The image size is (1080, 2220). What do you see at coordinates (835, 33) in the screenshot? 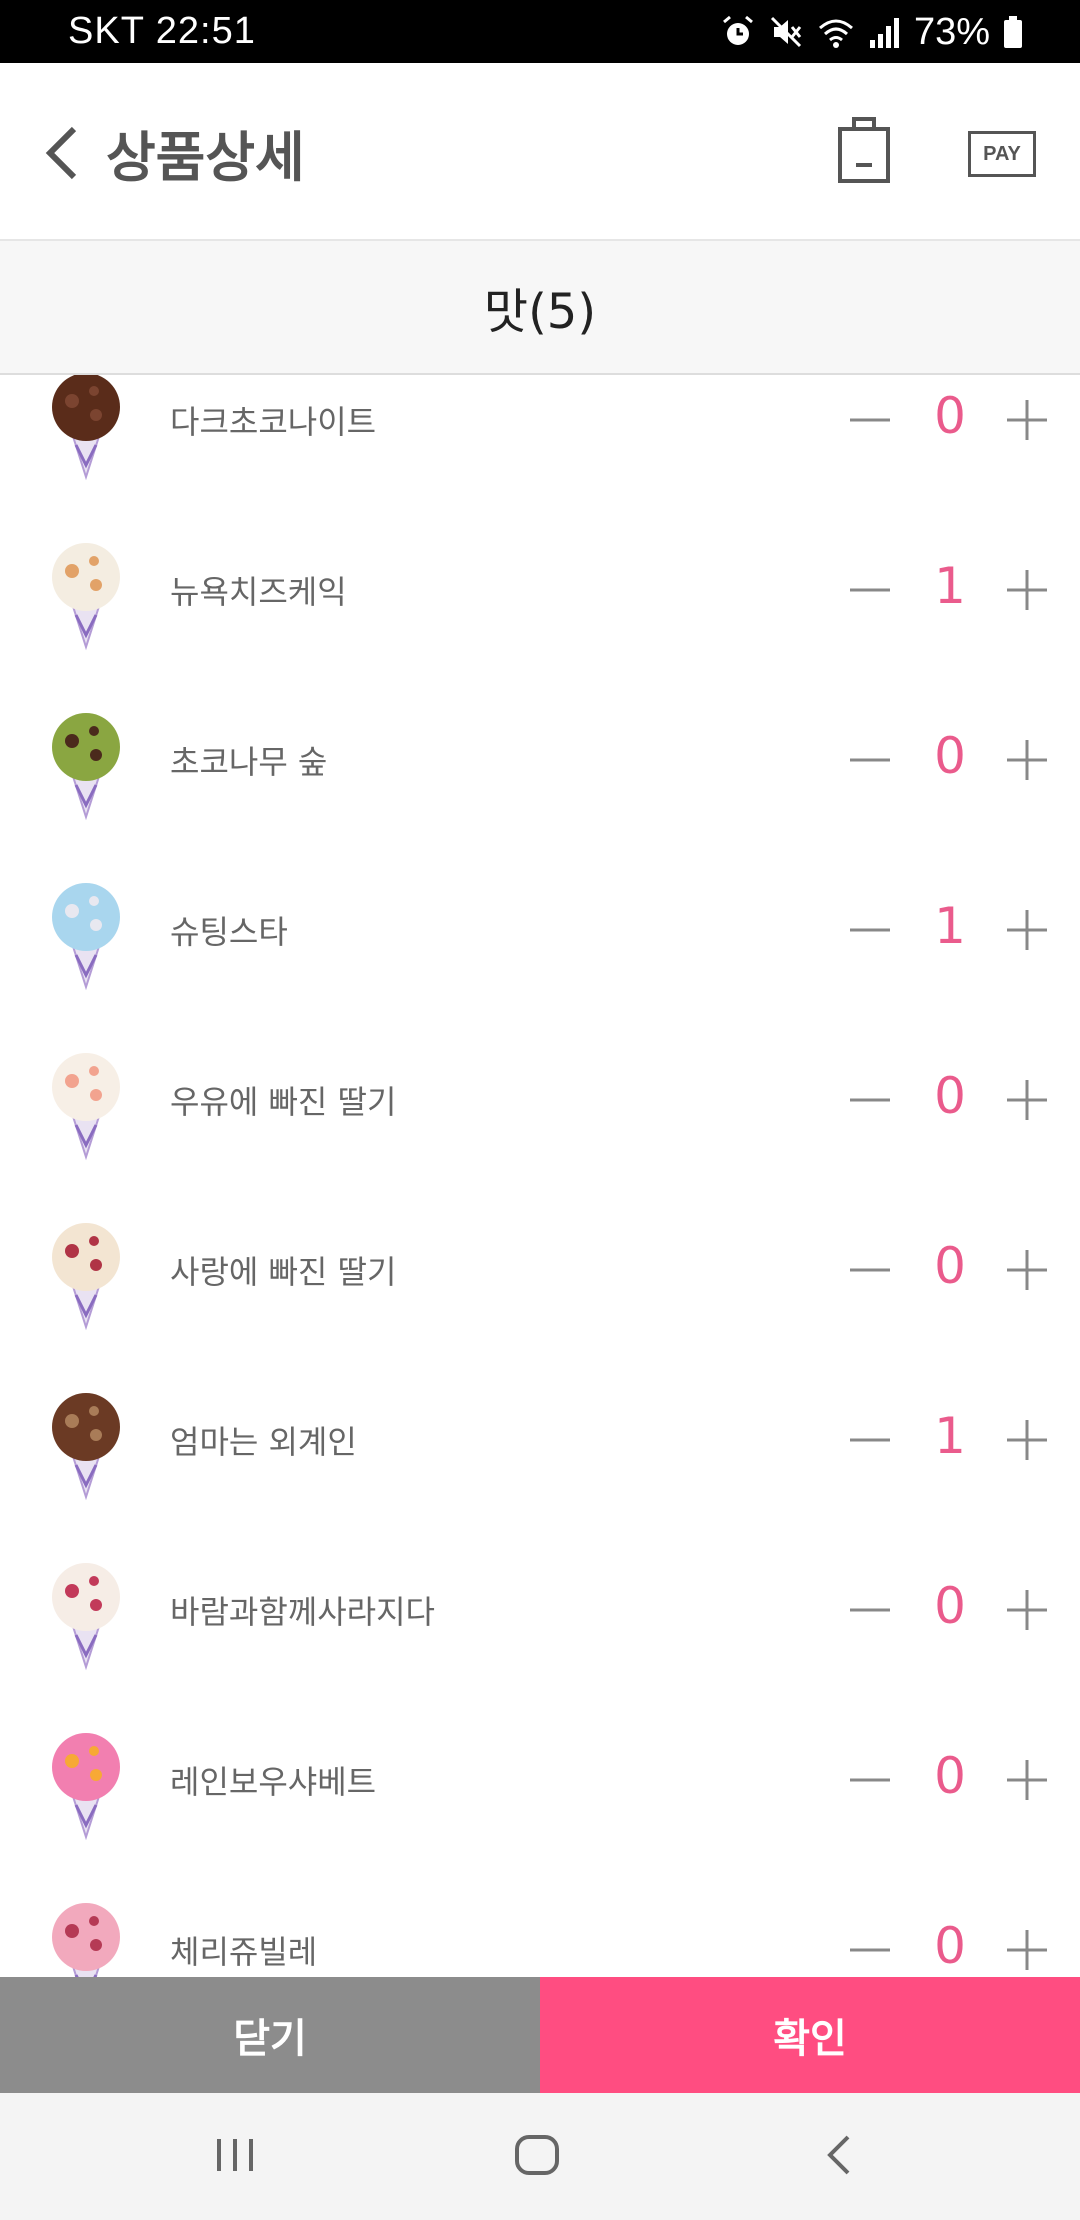
I see `wifi-icon` at bounding box center [835, 33].